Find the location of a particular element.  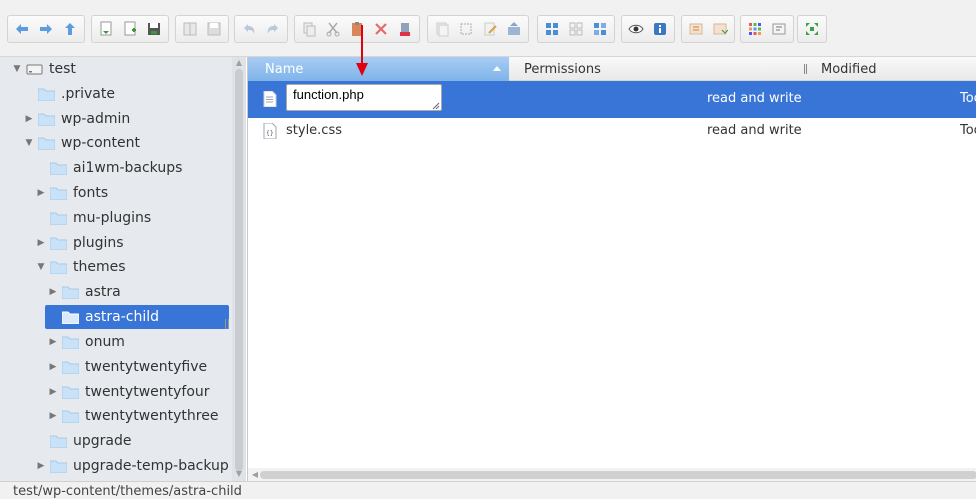

move-down-button is located at coordinates (720, 29).